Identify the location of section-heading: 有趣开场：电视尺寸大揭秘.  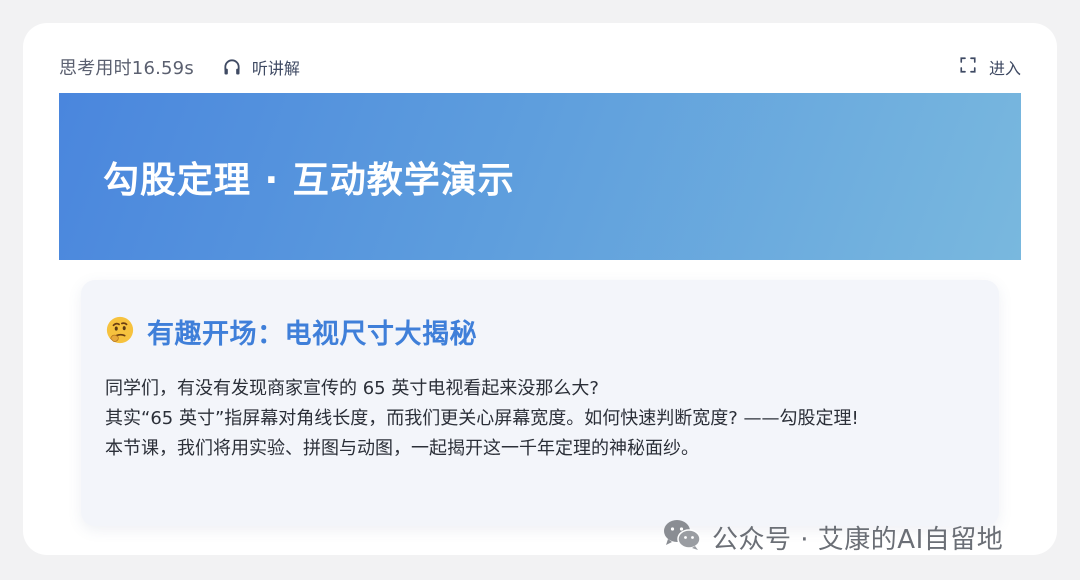
(291, 331).